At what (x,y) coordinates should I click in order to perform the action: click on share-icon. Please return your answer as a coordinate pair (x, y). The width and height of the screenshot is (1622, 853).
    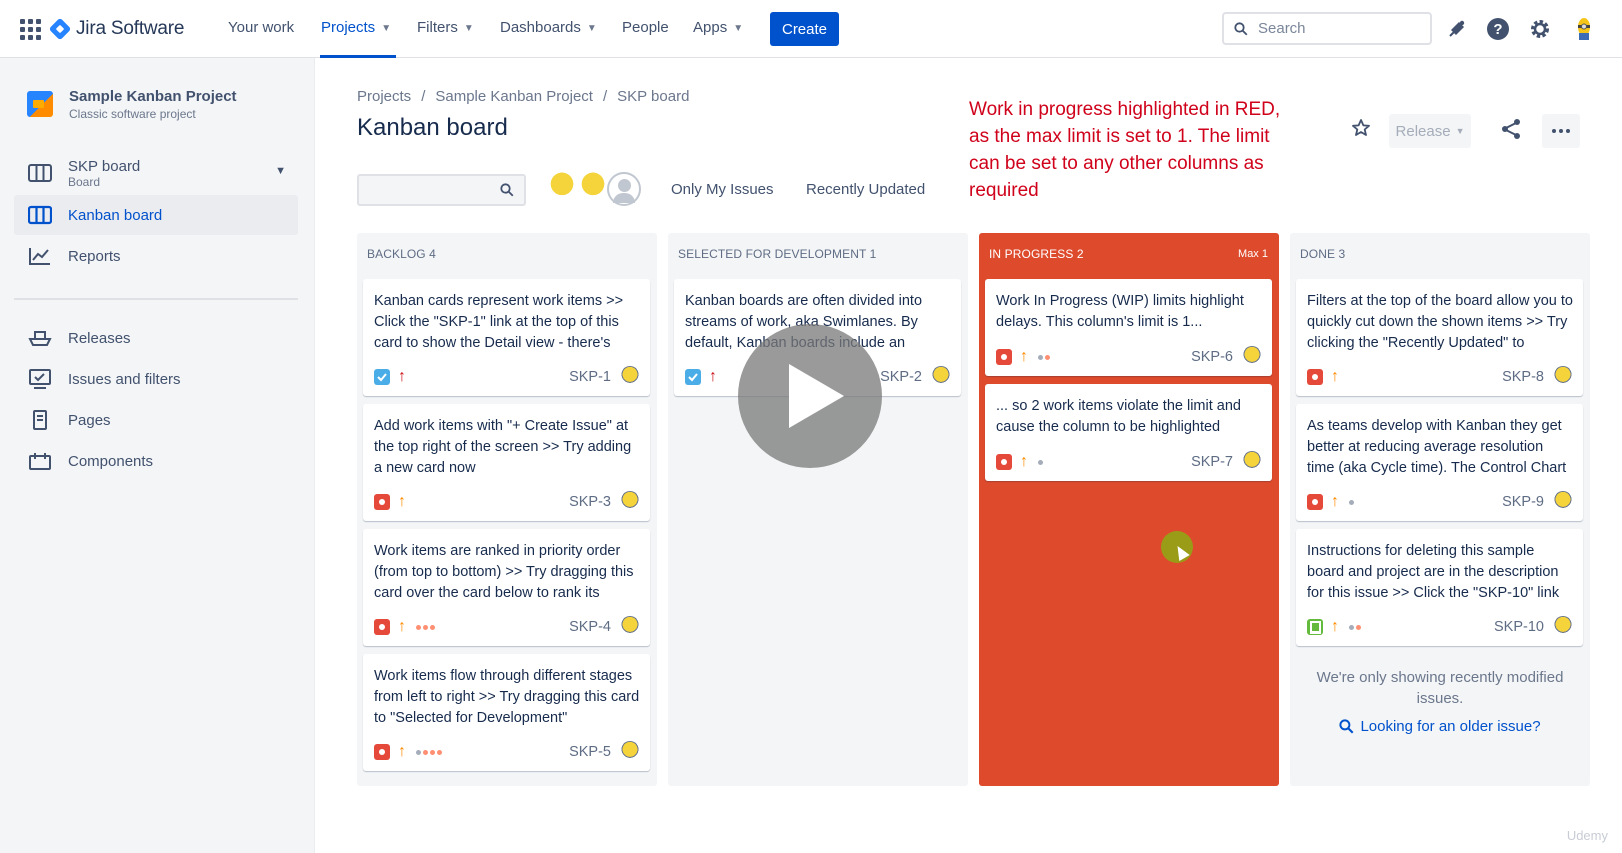
    Looking at the image, I should click on (1511, 131).